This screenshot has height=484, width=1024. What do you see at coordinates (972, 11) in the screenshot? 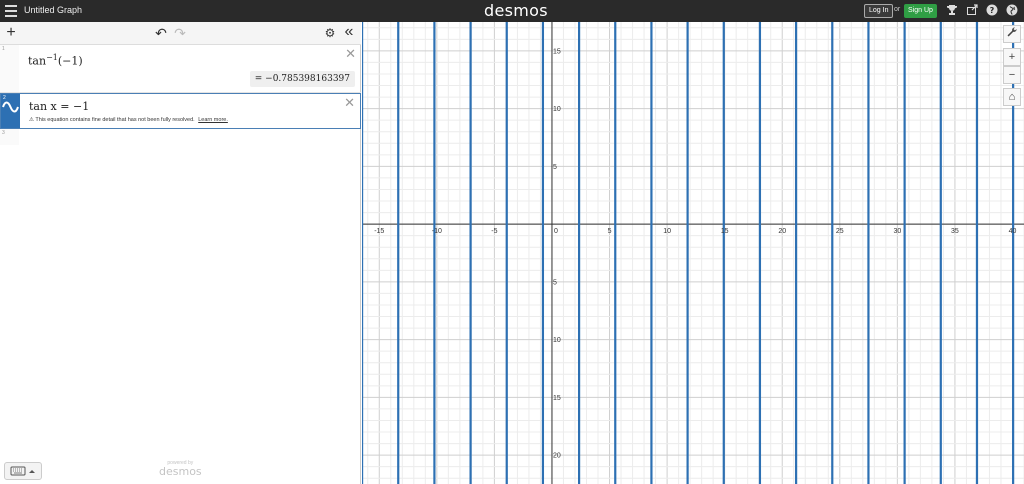
I see `share-icon` at bounding box center [972, 11].